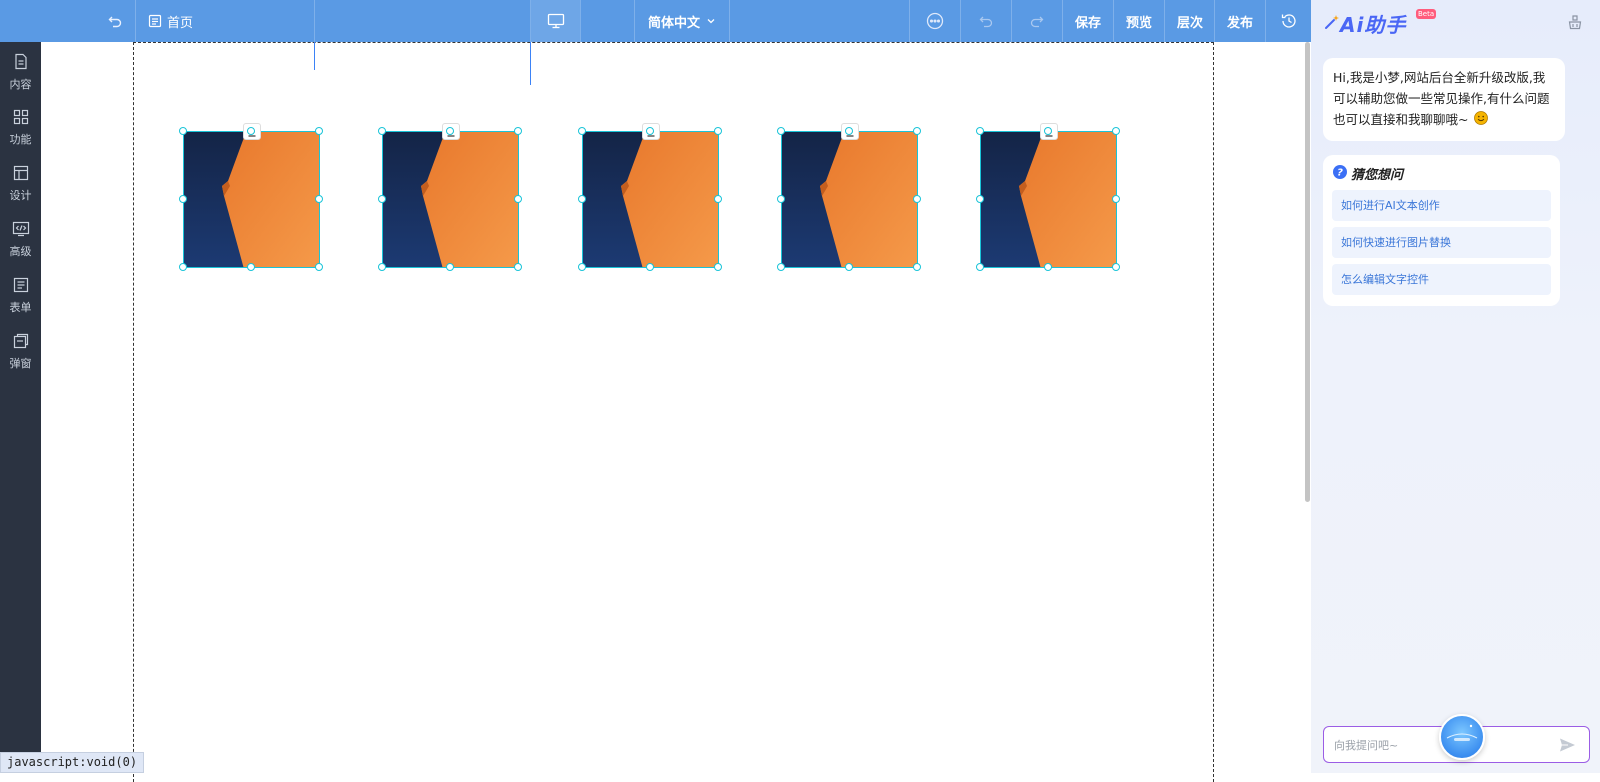 This screenshot has height=782, width=1600. Describe the element at coordinates (20, 184) in the screenshot. I see `sidebar-item-design: 设计` at that location.